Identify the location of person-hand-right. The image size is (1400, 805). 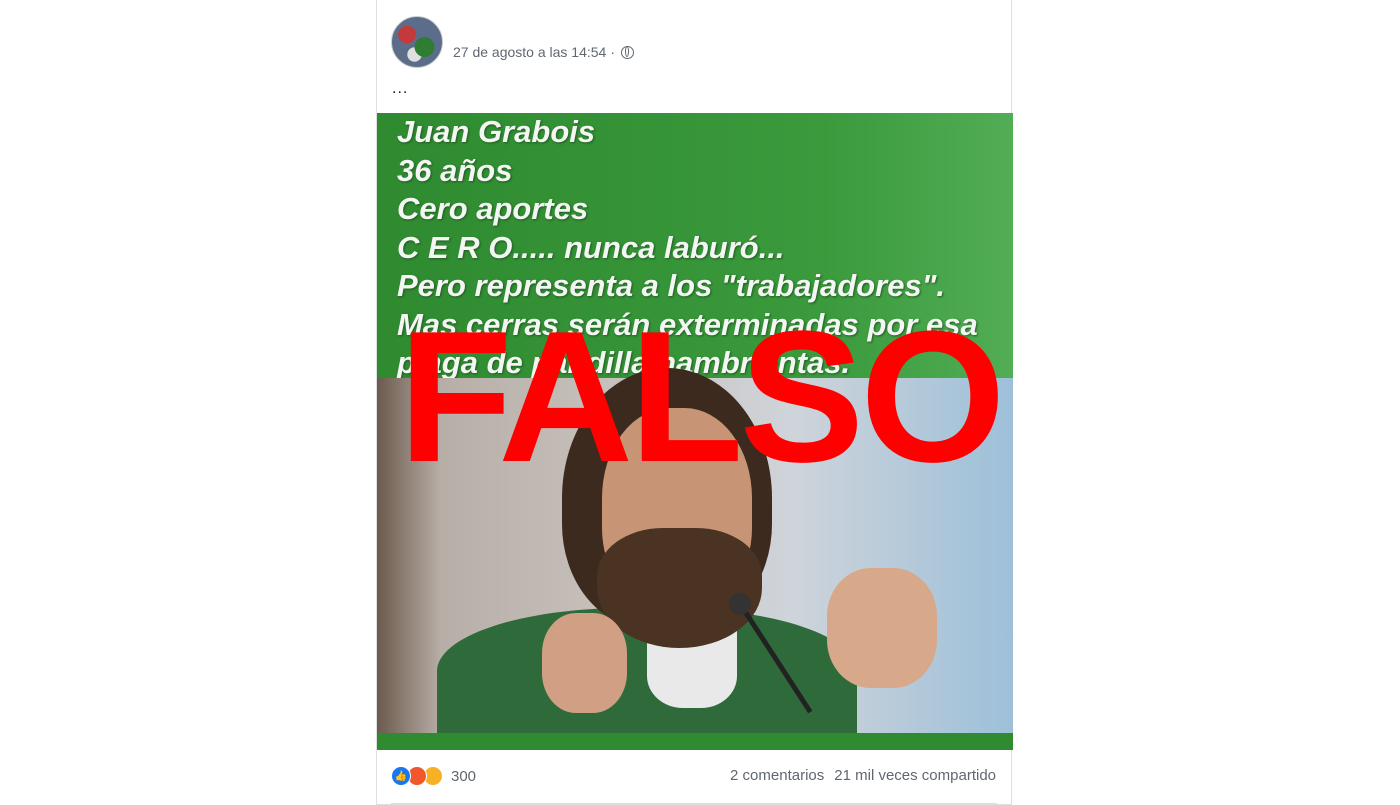
(882, 628).